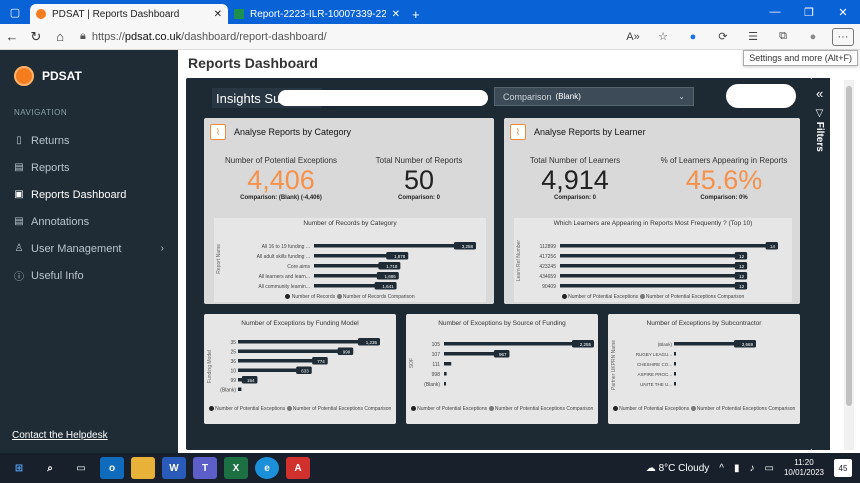 The width and height of the screenshot is (860, 483). Describe the element at coordinates (305, 370) in the screenshot. I see `chart-data-label: 633` at that location.